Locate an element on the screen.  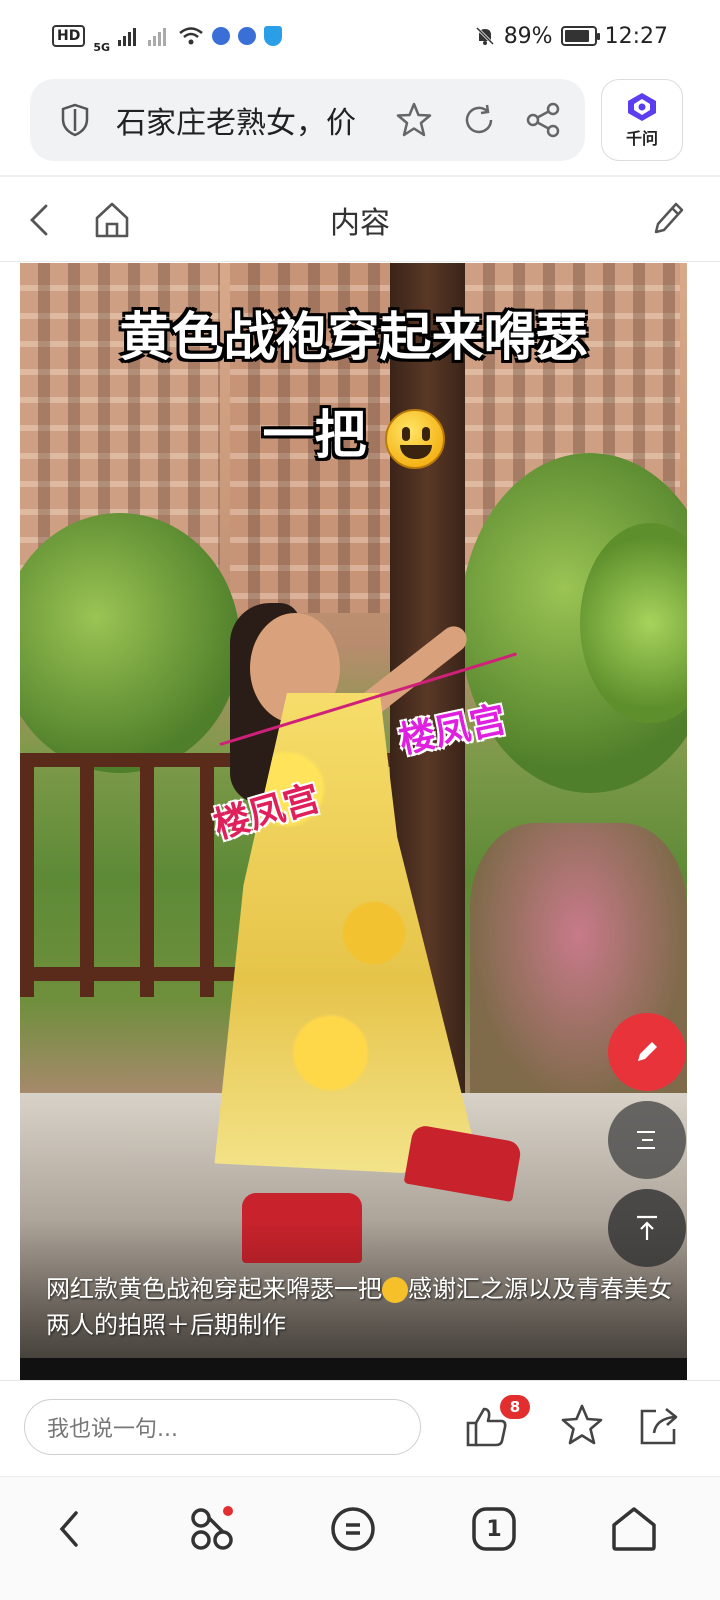
write-comment-fab is located at coordinates (647, 1052).